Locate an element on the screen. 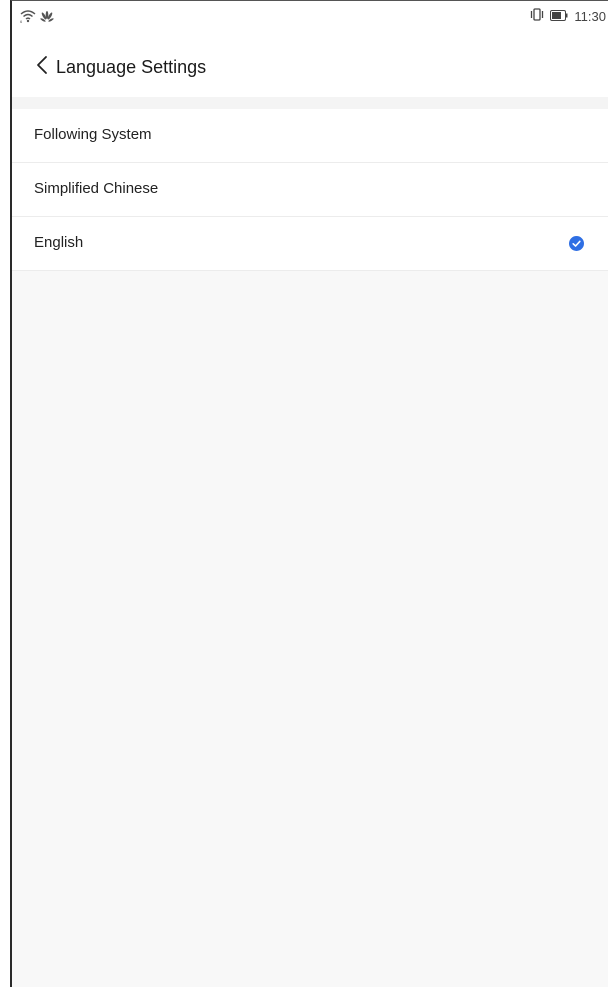  language-option-label: Simplified Chinese is located at coordinates (96, 188).